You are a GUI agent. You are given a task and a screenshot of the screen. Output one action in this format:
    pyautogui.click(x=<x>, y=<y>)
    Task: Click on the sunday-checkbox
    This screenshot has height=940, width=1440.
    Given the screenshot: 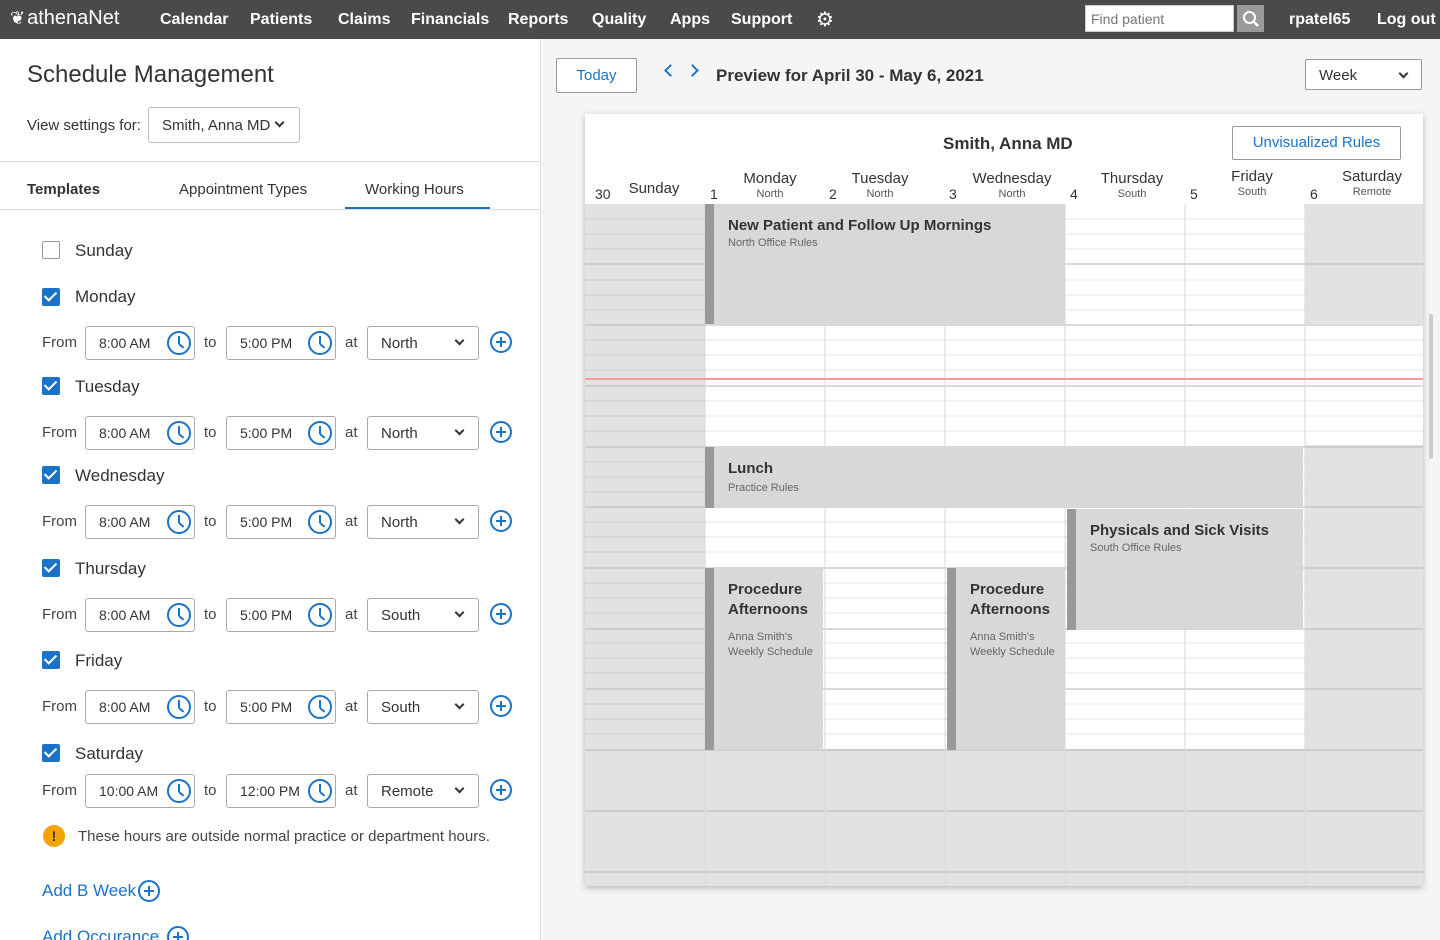 What is the action you would take?
    pyautogui.click(x=51, y=250)
    